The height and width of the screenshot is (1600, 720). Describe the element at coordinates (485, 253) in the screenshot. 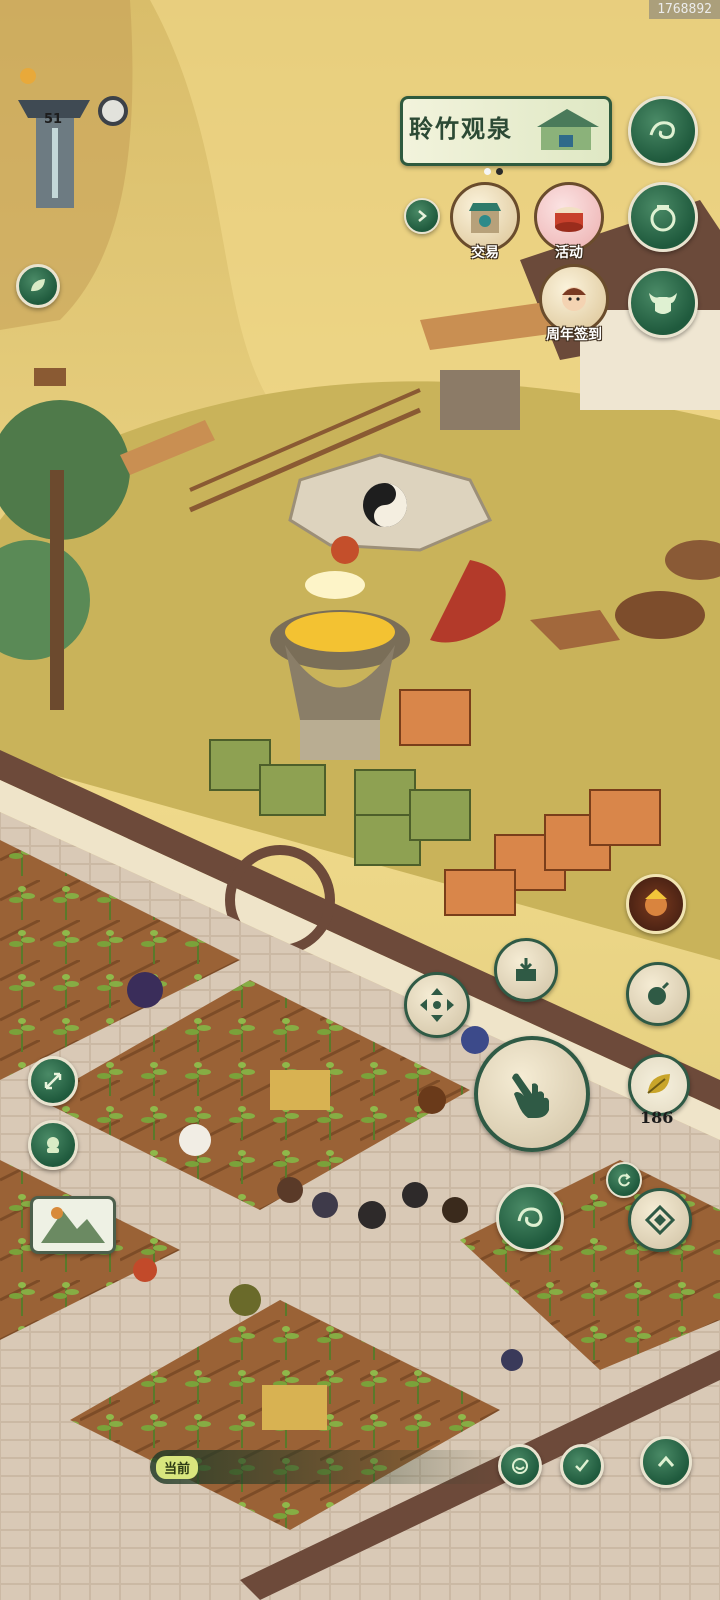

I see `trade-label: 交易` at that location.